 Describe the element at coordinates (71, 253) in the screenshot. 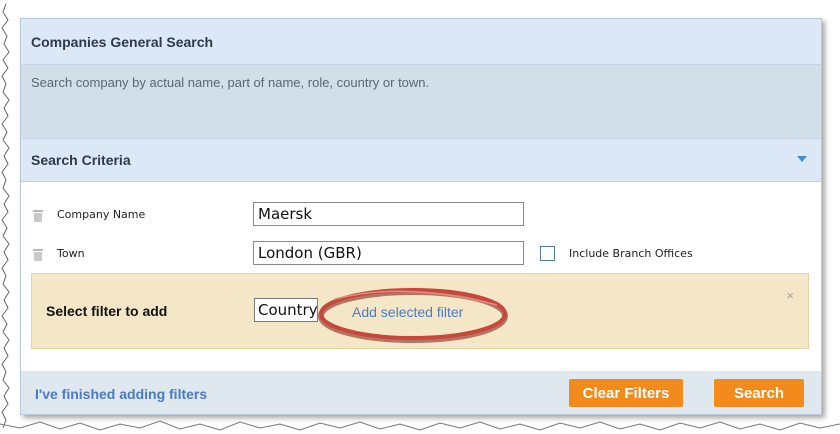

I see `town-label: Town` at that location.